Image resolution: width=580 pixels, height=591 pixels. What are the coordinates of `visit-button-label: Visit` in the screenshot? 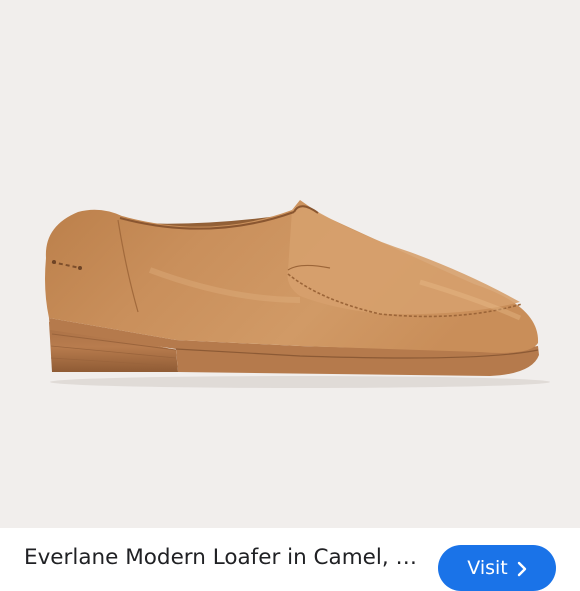 It's located at (487, 568).